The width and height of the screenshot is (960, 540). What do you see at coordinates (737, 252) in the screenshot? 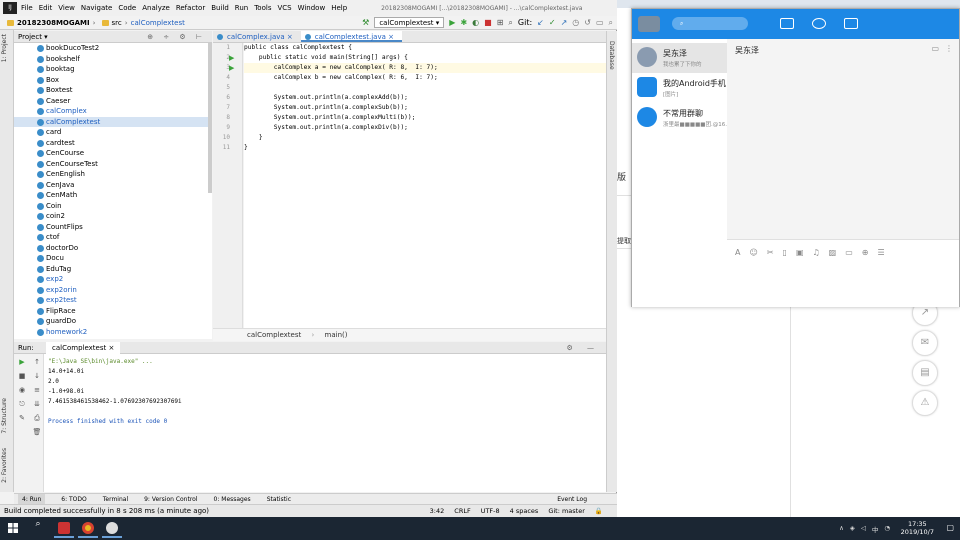
I see `font-icon: A` at bounding box center [737, 252].